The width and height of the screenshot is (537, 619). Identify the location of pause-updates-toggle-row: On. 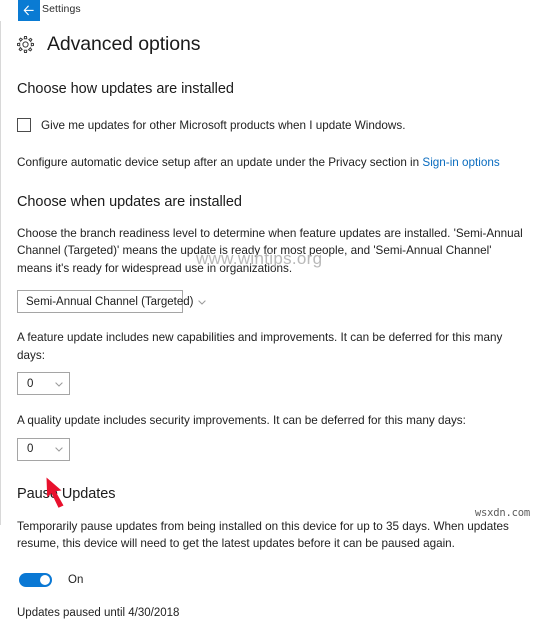
(278, 579).